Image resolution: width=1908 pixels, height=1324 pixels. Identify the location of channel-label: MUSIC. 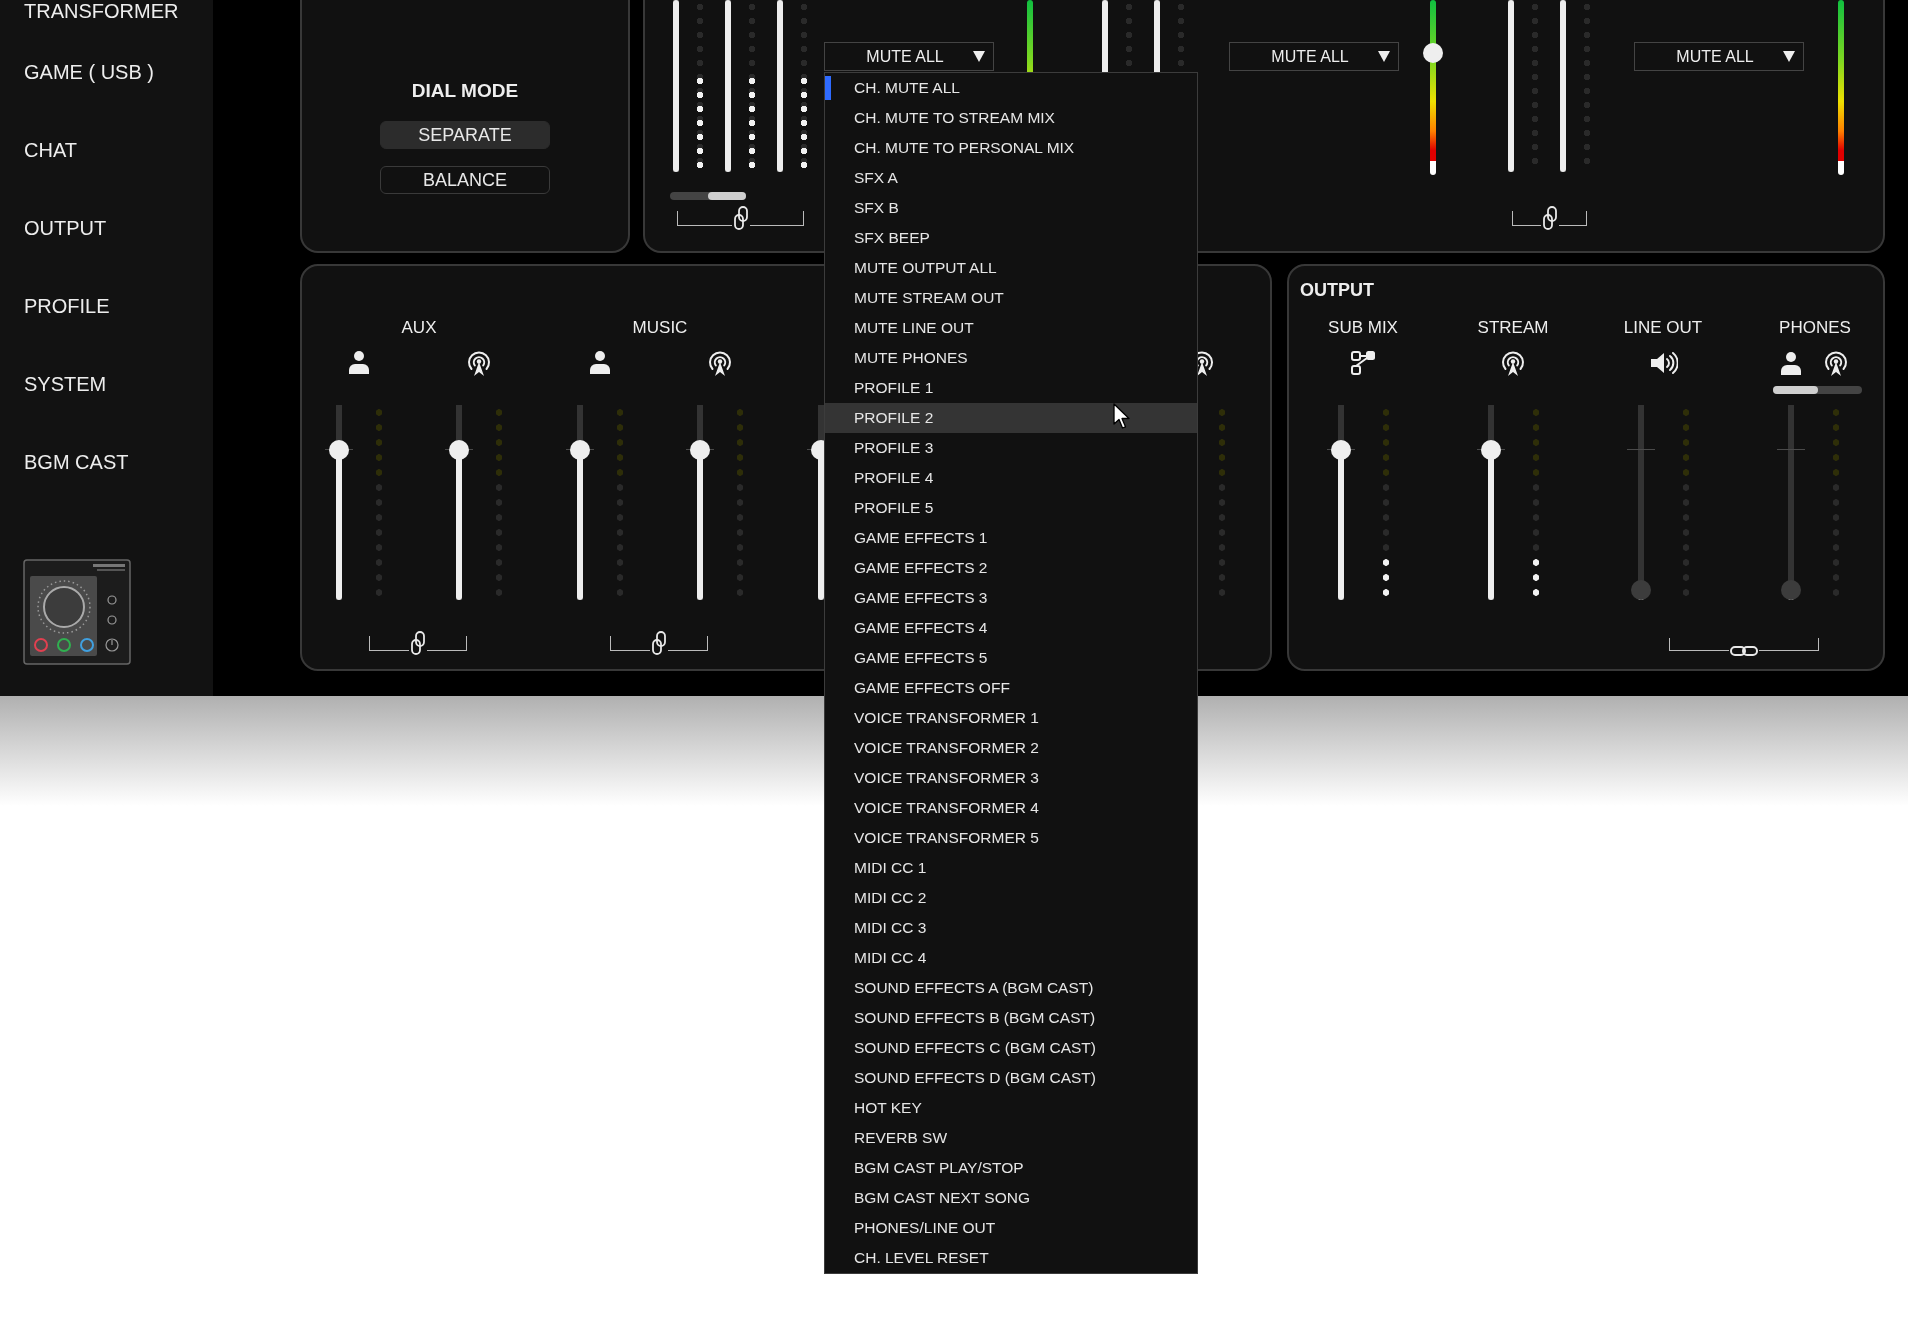
(660, 328).